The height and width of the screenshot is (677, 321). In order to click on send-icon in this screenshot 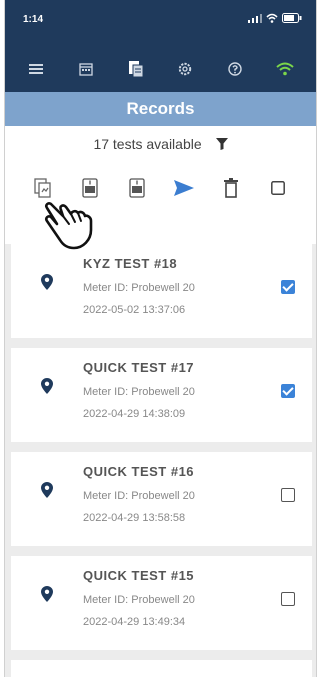, I will do `click(184, 188)`.